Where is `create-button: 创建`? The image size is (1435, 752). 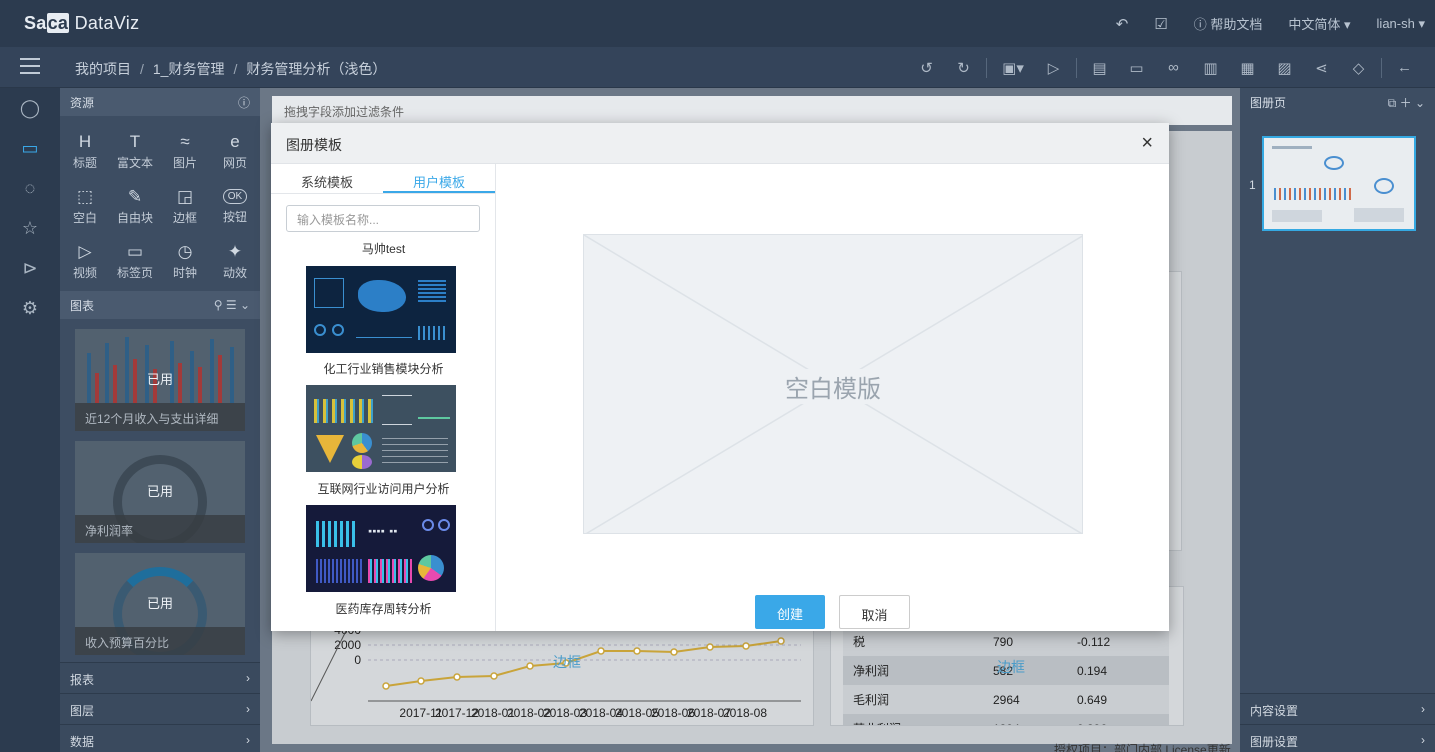
create-button: 创建 is located at coordinates (790, 612).